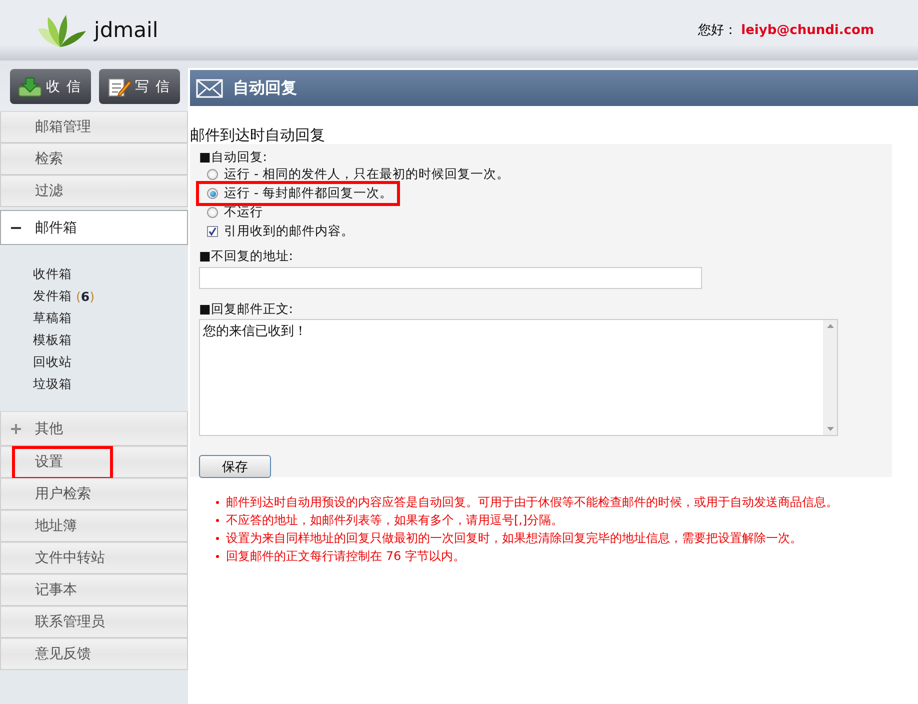 The image size is (918, 704). What do you see at coordinates (50, 86) in the screenshot?
I see `receive-button: 收 信` at bounding box center [50, 86].